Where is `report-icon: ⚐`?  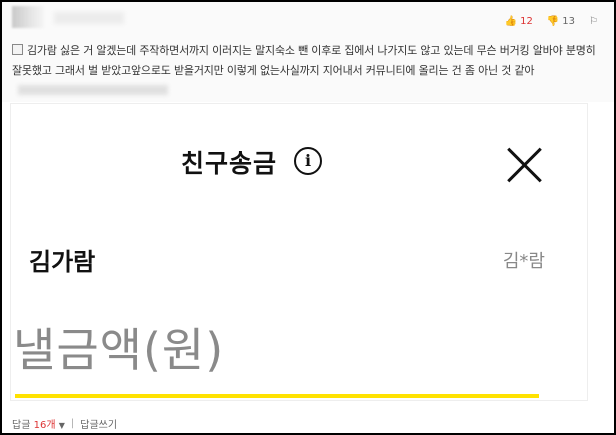 report-icon: ⚐ is located at coordinates (593, 21).